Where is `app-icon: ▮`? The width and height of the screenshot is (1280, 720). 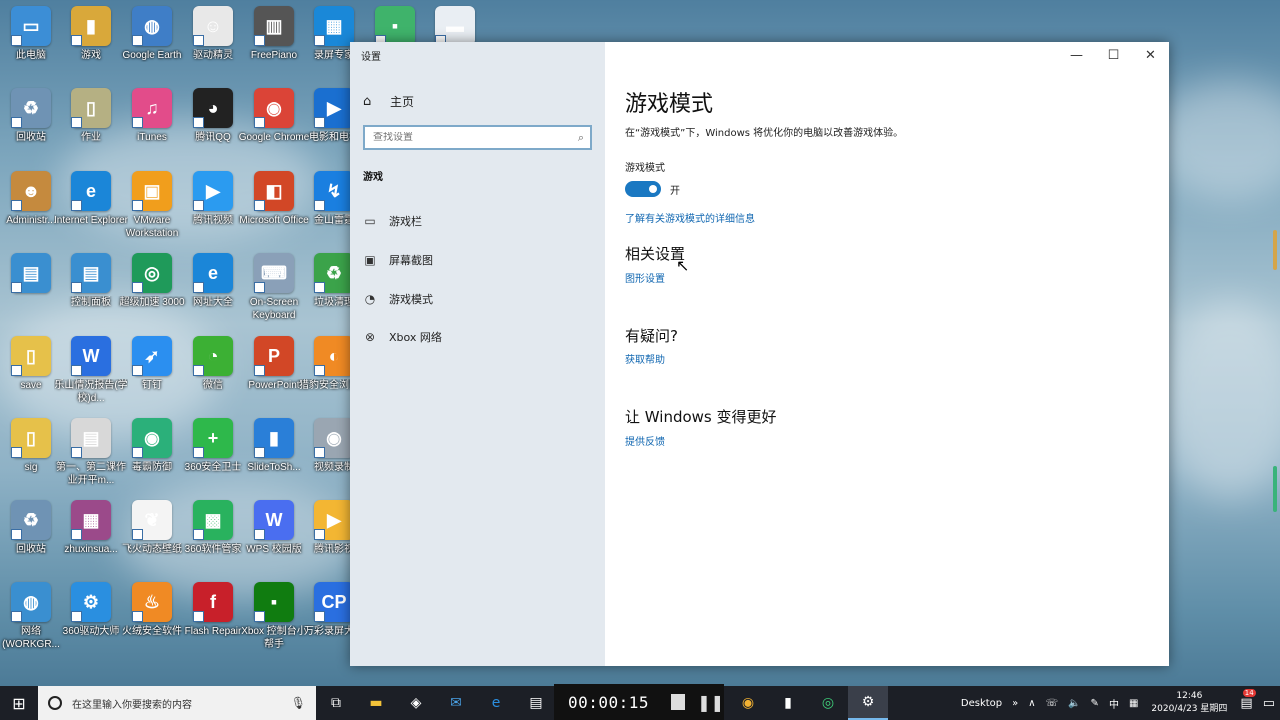 app-icon: ▮ is located at coordinates (274, 438).